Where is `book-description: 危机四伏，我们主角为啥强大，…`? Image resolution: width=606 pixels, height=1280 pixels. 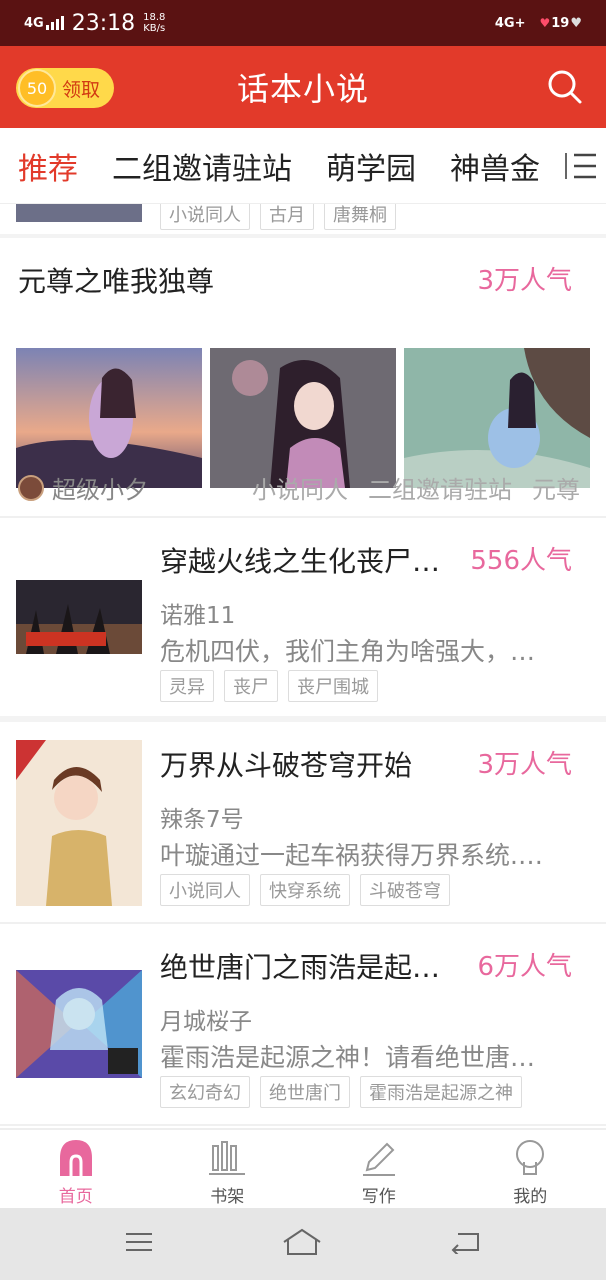
book-description: 危机四伏，我们主角为啥强大，… is located at coordinates (348, 651).